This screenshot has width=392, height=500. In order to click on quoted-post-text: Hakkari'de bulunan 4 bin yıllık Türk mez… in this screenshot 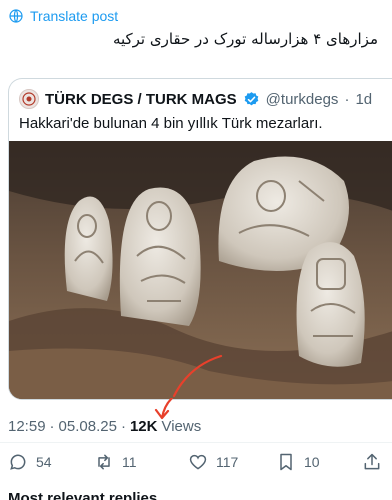, I will do `click(171, 123)`.